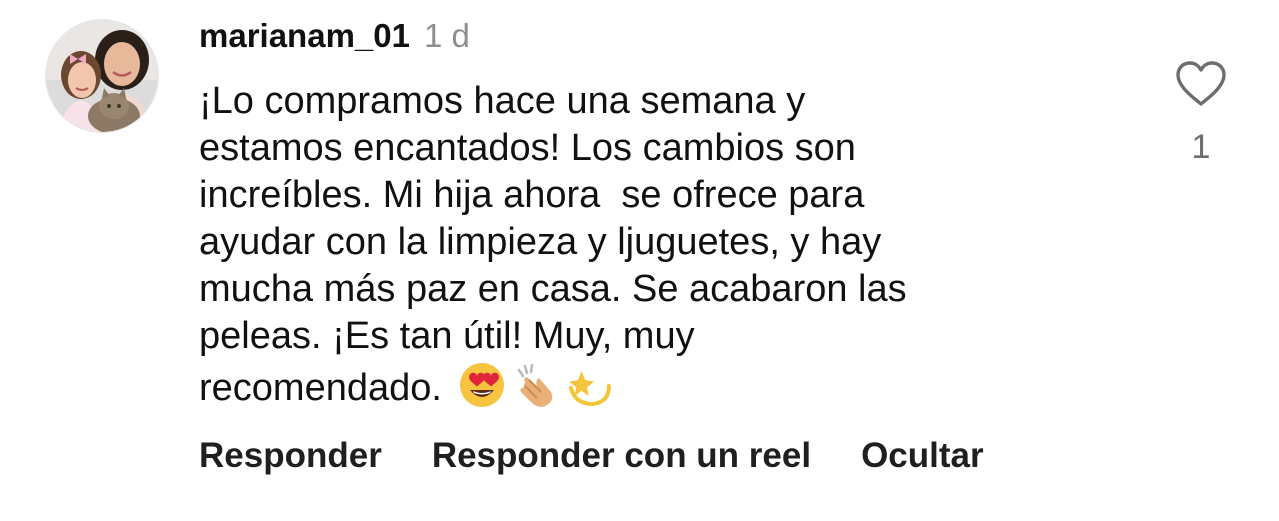 This screenshot has height=521, width=1279. What do you see at coordinates (621, 456) in the screenshot?
I see `reply-with-reel-button: Responder con un reel` at bounding box center [621, 456].